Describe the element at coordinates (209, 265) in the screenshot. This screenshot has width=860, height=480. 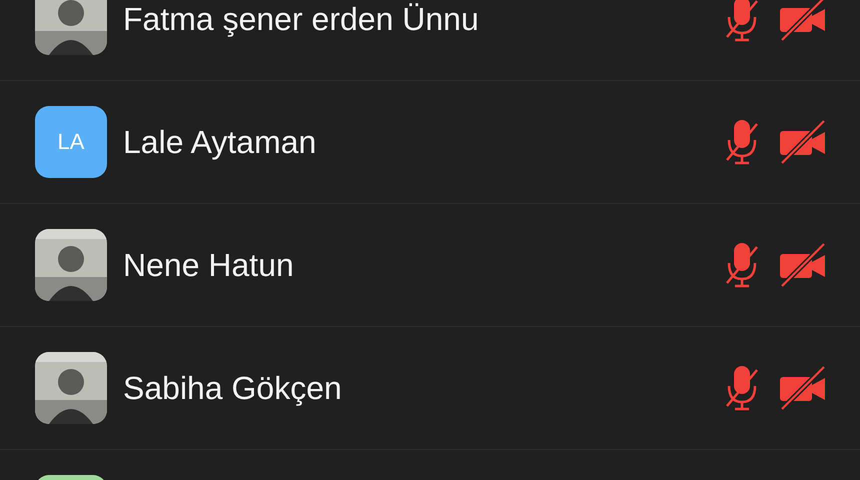
I see `participant-name: Nene Hatun` at that location.